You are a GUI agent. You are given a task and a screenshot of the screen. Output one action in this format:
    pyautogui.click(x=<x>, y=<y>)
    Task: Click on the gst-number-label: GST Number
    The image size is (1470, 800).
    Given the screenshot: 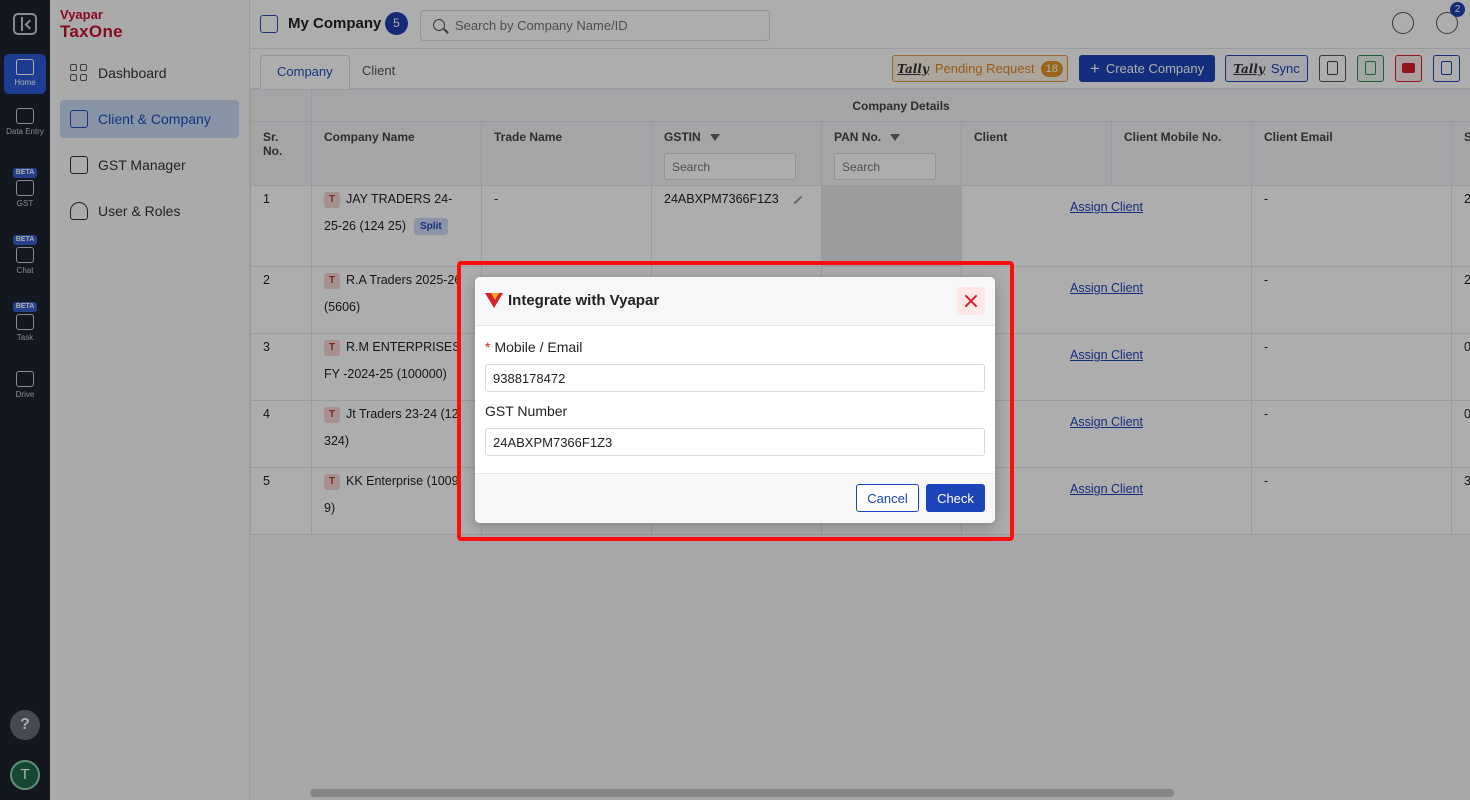 What is the action you would take?
    pyautogui.click(x=526, y=411)
    